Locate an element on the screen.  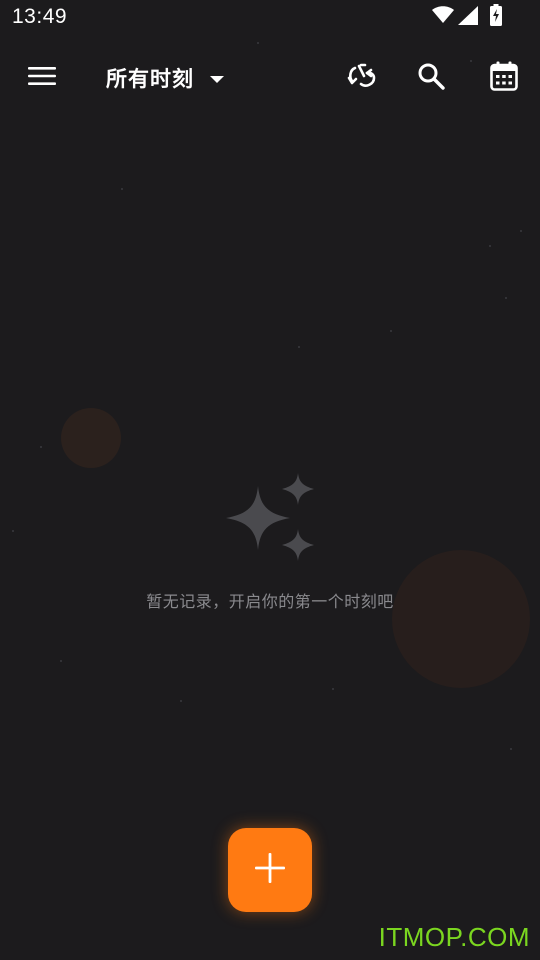
add-moment-button is located at coordinates (270, 870).